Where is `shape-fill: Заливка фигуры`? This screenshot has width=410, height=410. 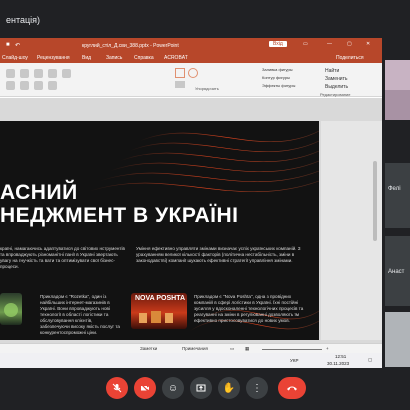 shape-fill: Заливка фигуры is located at coordinates (277, 69).